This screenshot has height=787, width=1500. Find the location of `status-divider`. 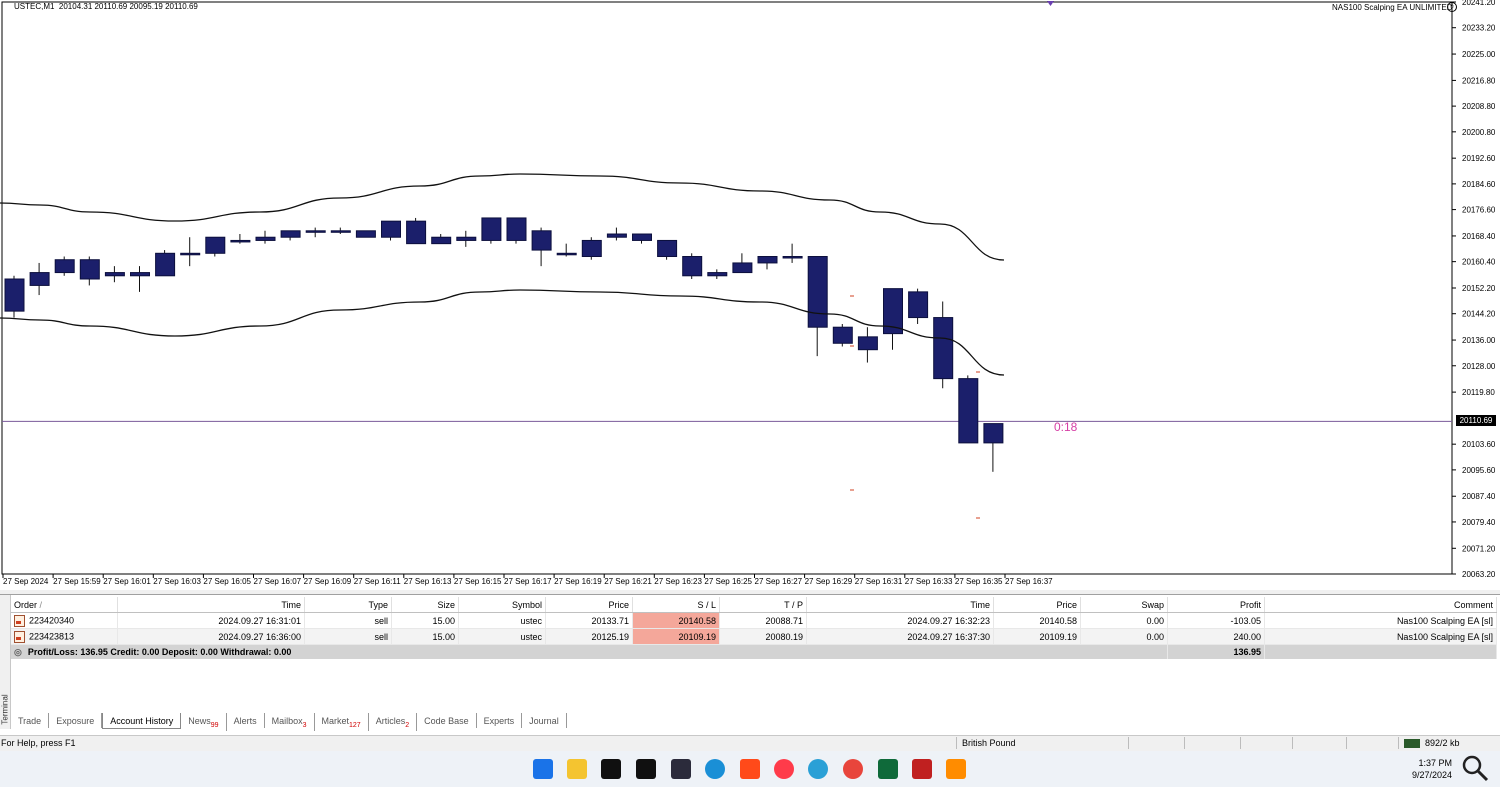

status-divider is located at coordinates (956, 743).